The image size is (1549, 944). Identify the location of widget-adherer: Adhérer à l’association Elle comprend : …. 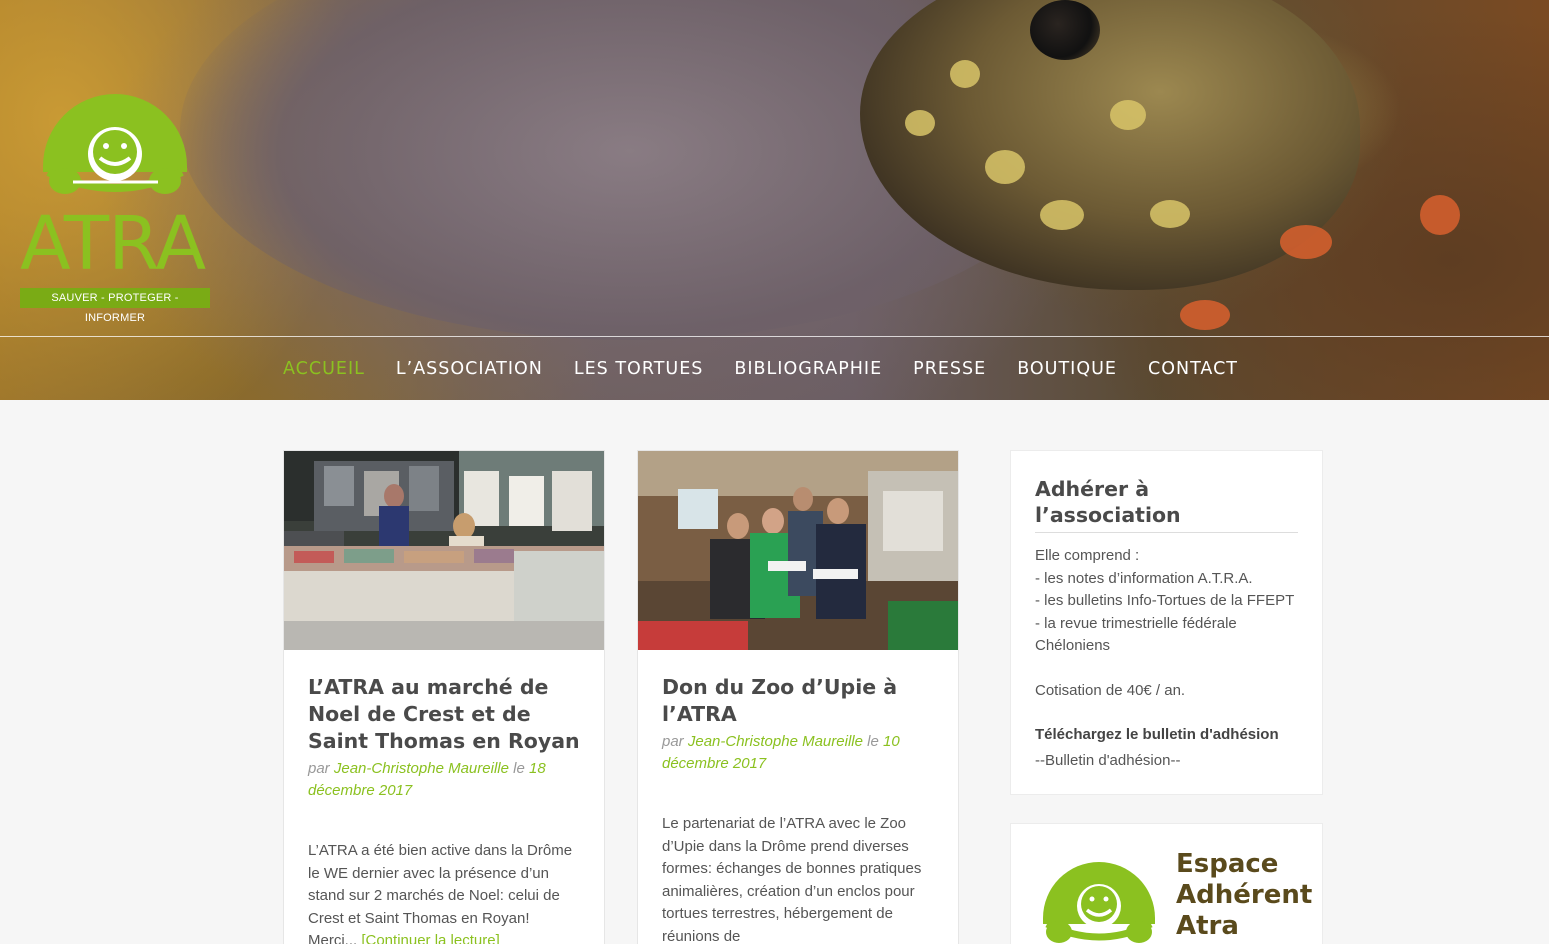
(1166, 622).